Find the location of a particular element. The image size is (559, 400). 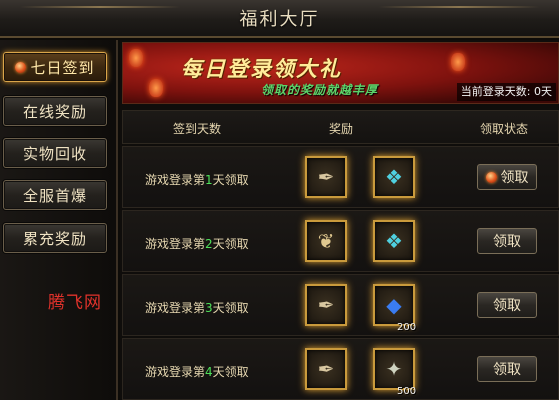

sidebar-item-label: 累充奖励 is located at coordinates (54, 238).